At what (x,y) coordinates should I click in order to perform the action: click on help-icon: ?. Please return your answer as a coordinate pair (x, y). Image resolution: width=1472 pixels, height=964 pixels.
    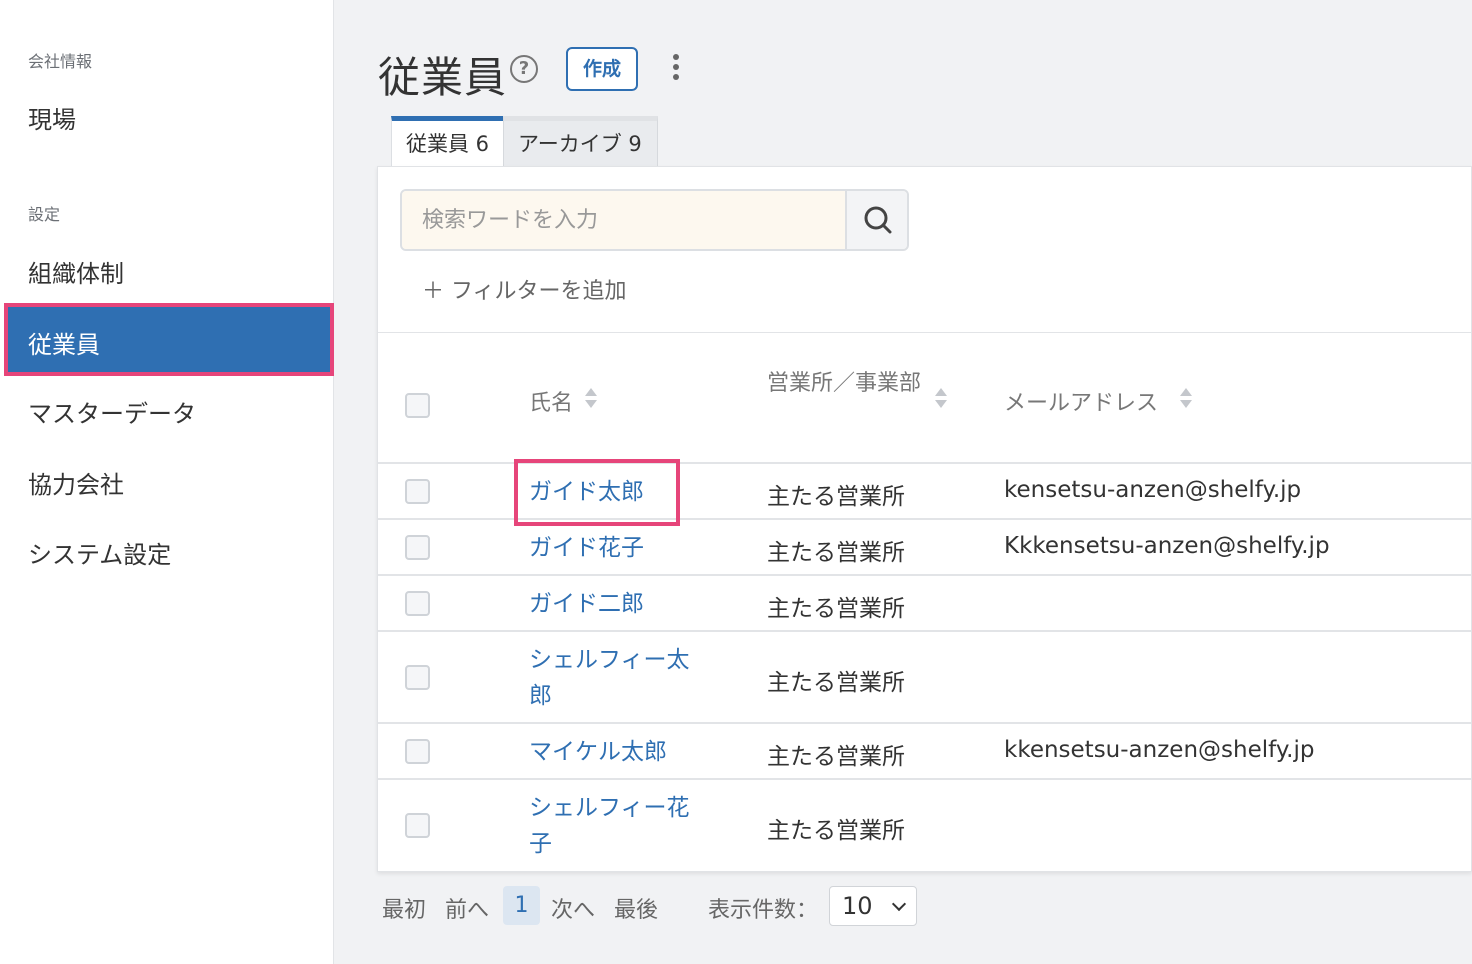
    Looking at the image, I should click on (524, 69).